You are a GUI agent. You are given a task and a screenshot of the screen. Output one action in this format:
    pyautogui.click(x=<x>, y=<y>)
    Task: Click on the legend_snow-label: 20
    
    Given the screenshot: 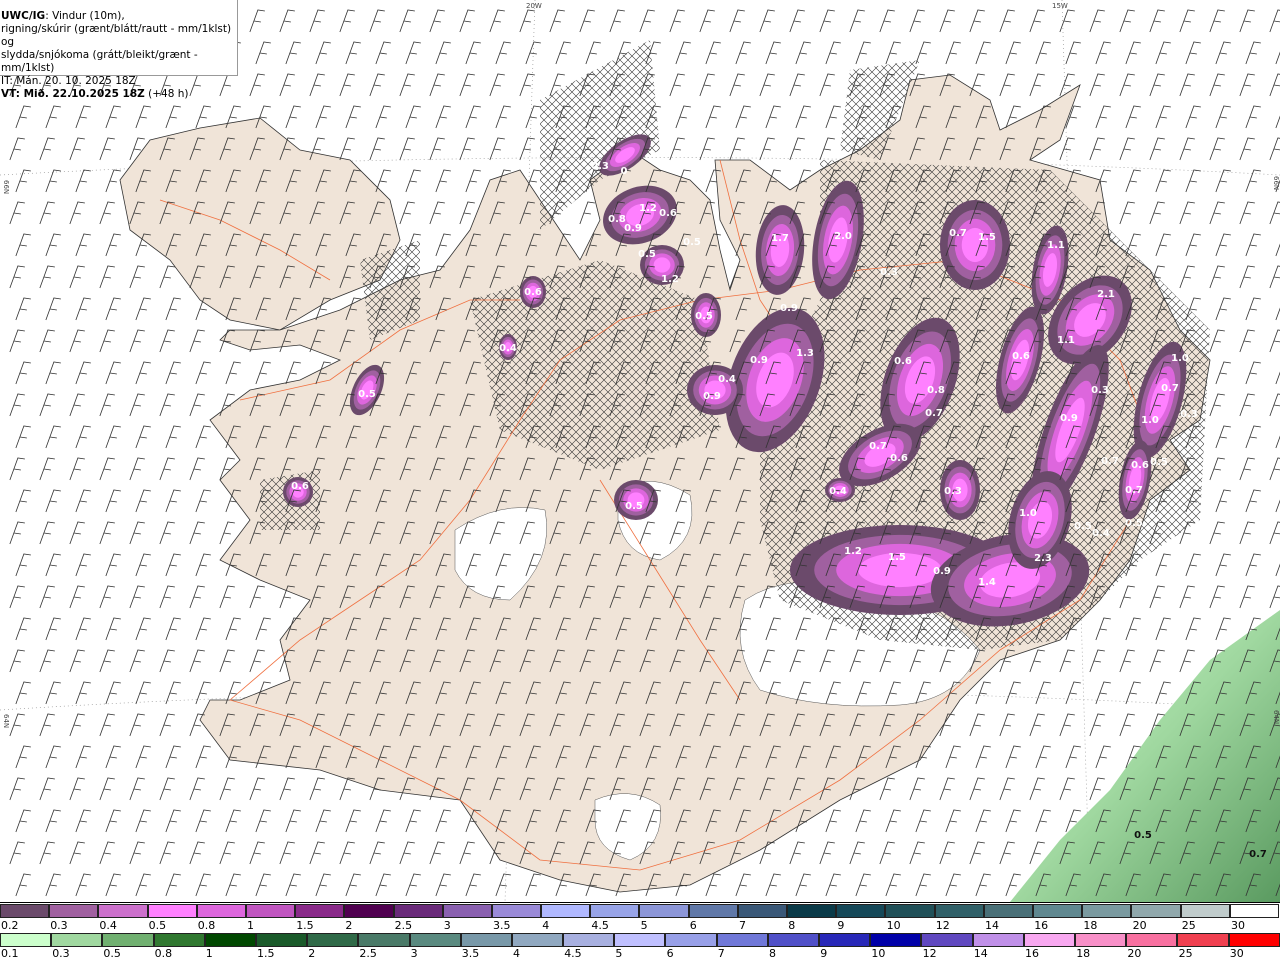 What is the action you would take?
    pyautogui.click(x=1139, y=925)
    